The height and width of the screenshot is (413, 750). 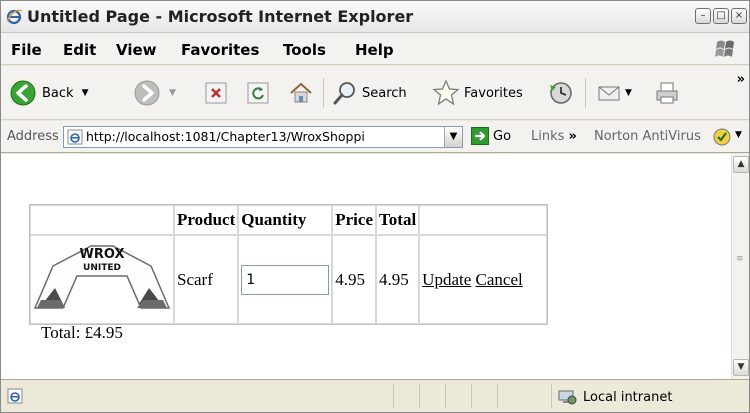 What do you see at coordinates (741, 367) in the screenshot?
I see `scroll-down-icon: ▼` at bounding box center [741, 367].